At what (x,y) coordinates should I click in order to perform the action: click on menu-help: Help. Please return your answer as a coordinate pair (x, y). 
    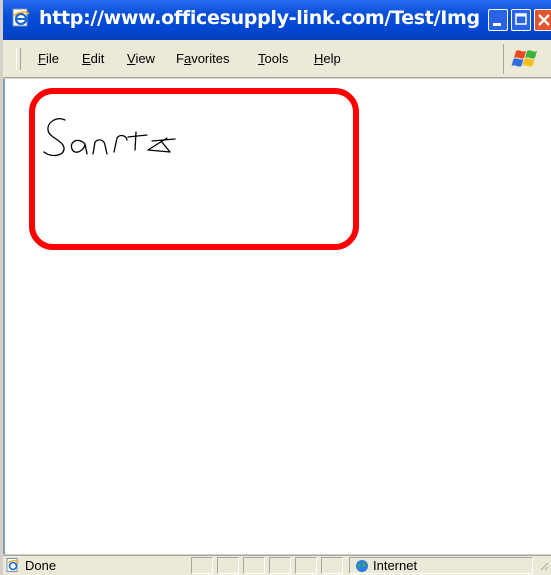
    Looking at the image, I should click on (327, 58).